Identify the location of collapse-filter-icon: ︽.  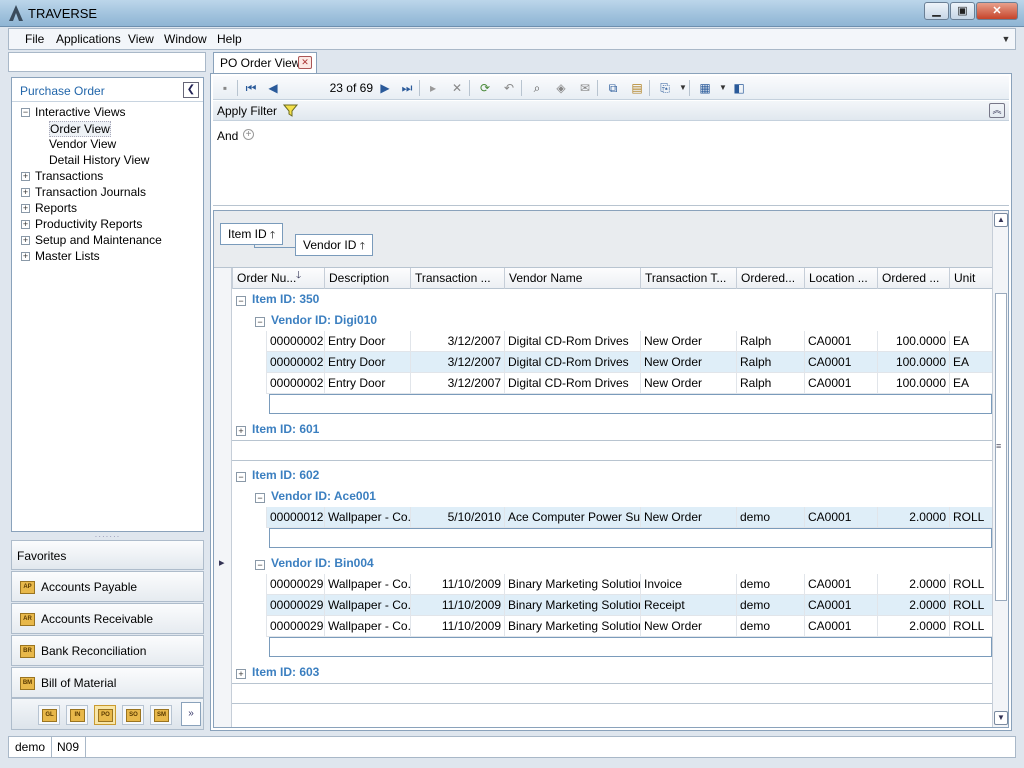
(997, 110).